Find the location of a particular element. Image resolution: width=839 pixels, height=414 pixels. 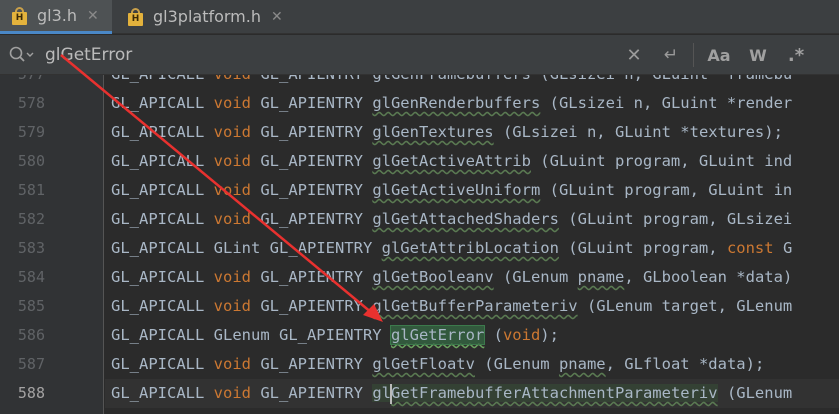

line-number: 588 is located at coordinates (31, 393).